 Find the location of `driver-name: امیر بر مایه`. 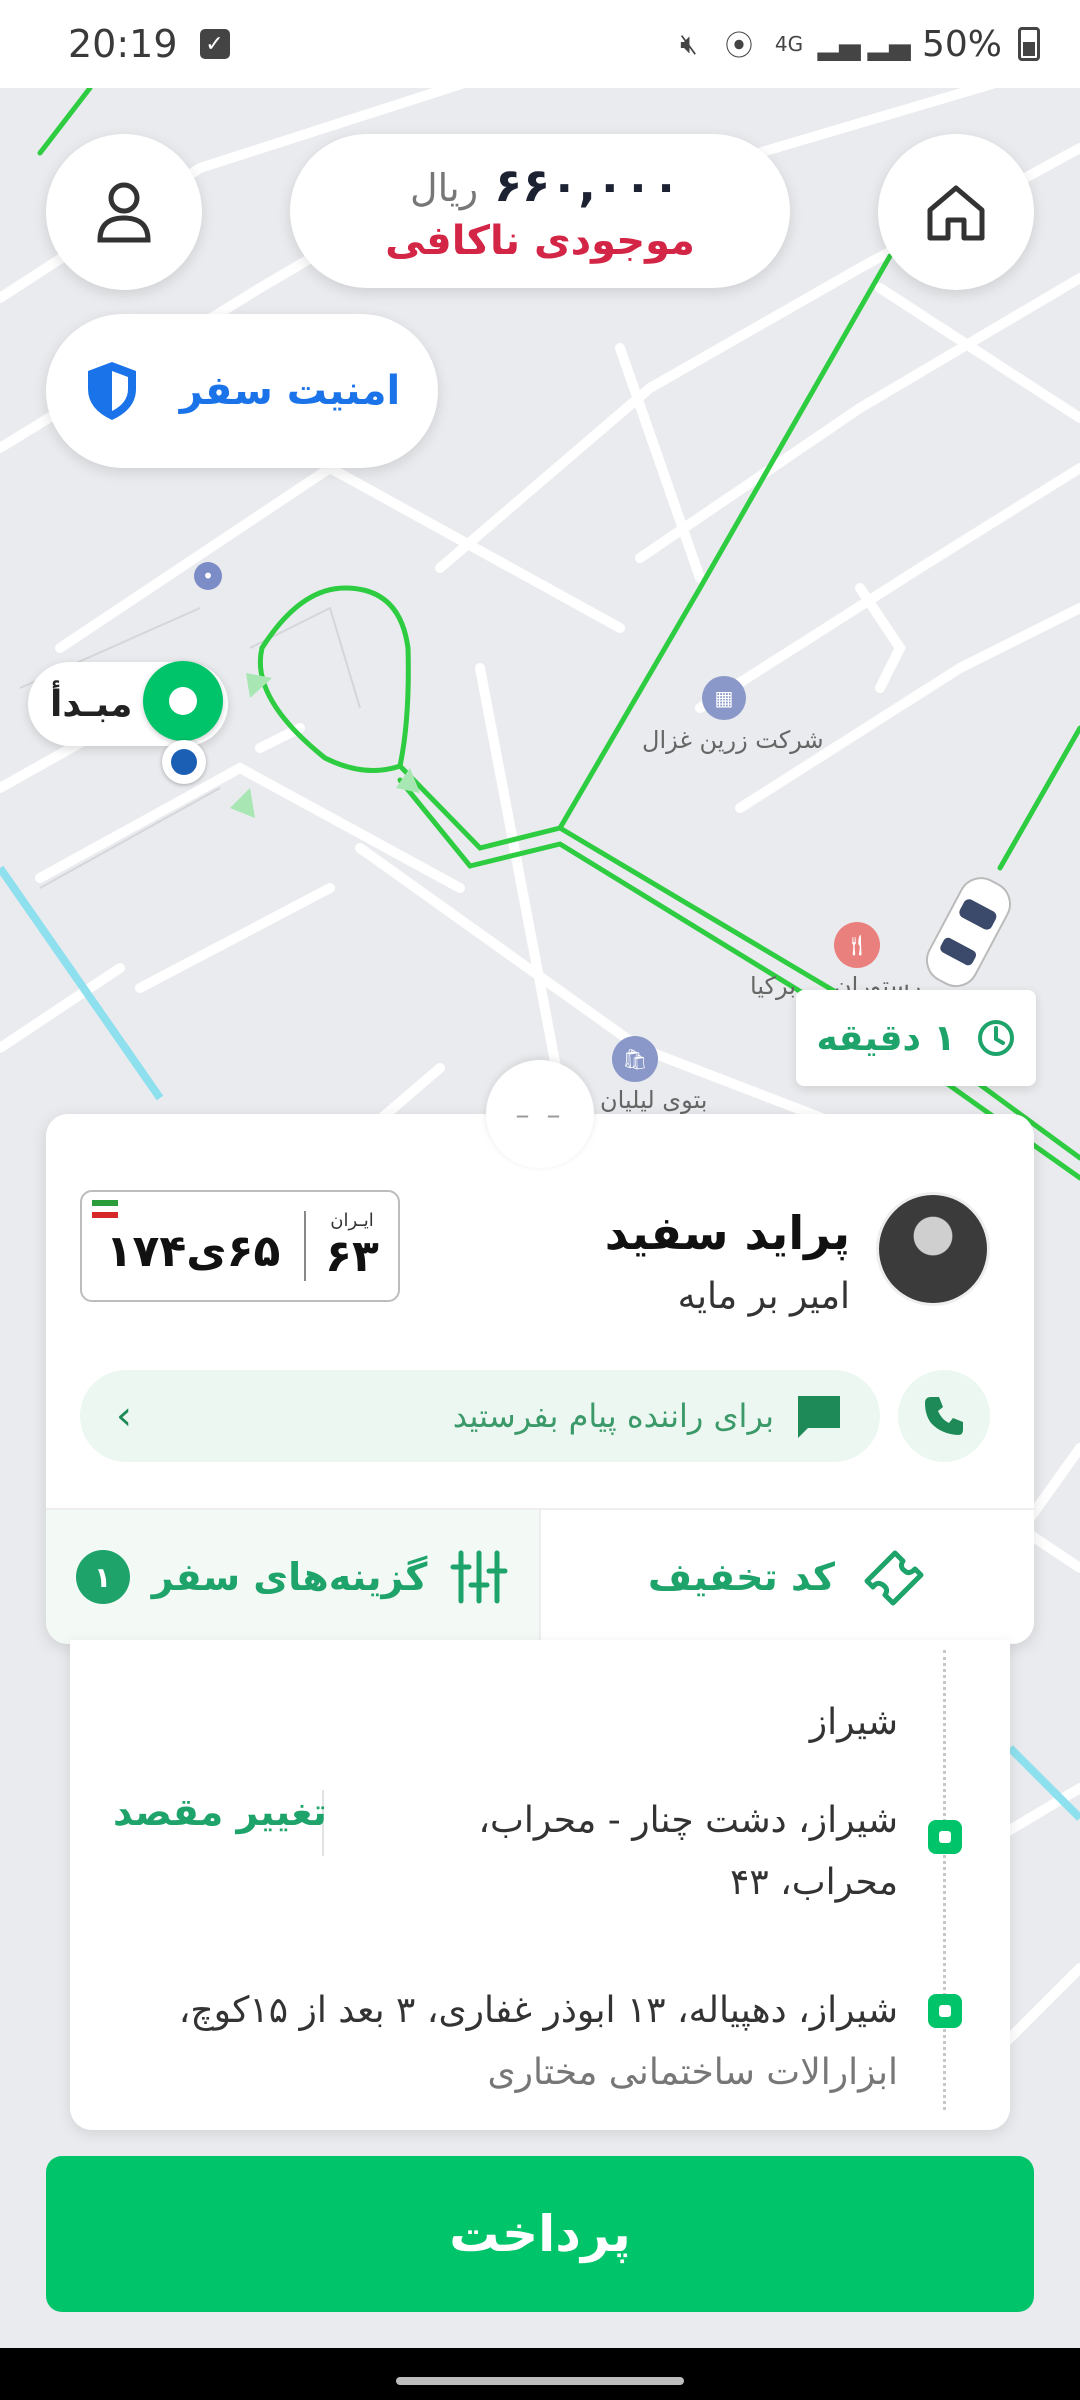

driver-name: امیر بر مایه is located at coordinates (763, 1296).